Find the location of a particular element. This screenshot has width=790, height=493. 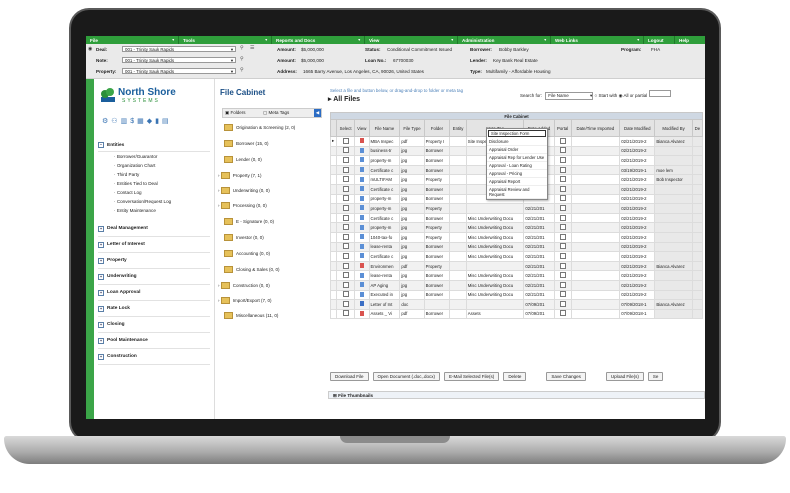

nav-item-conversation-log: · Conversation/Request Log is located at coordinates (154, 201).